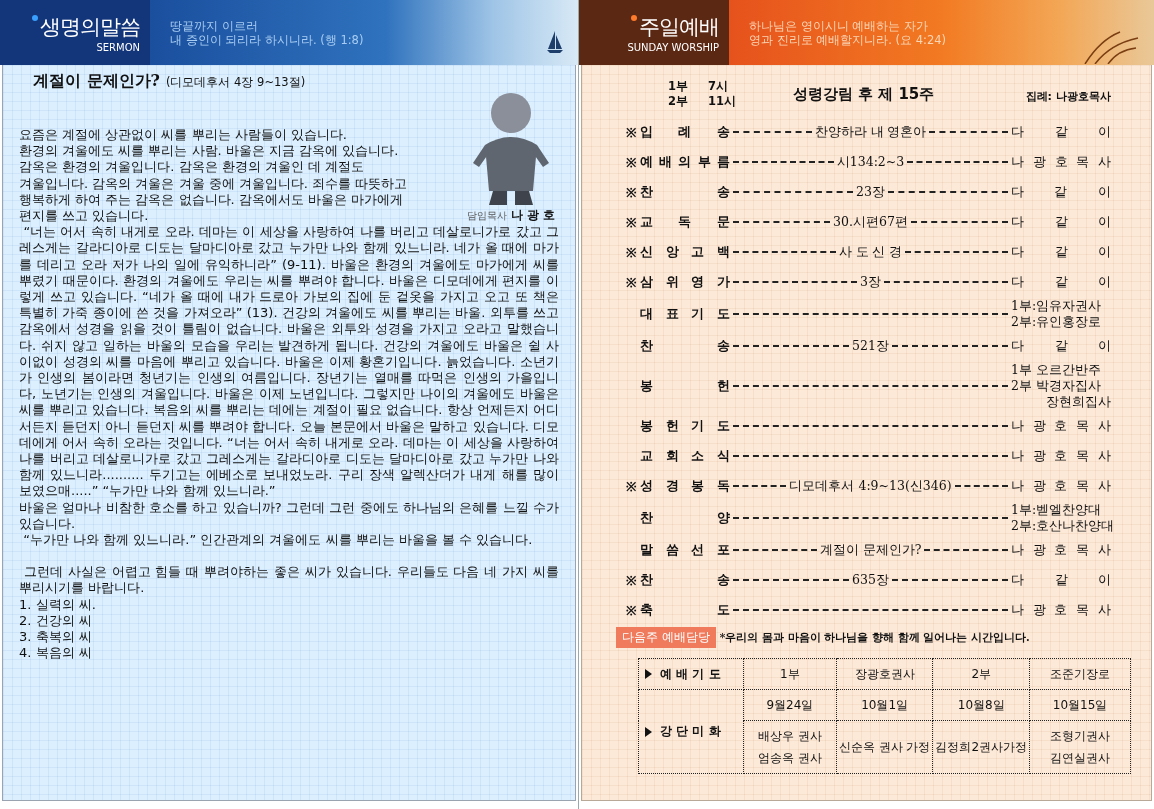 The image size is (1154, 809). What do you see at coordinates (209, 151) in the screenshot?
I see `sermon-text-line: 환경의 겨울에도 씨를 뿌리는 사람. 바울은 지금 감옥에 있습니다.` at bounding box center [209, 151].